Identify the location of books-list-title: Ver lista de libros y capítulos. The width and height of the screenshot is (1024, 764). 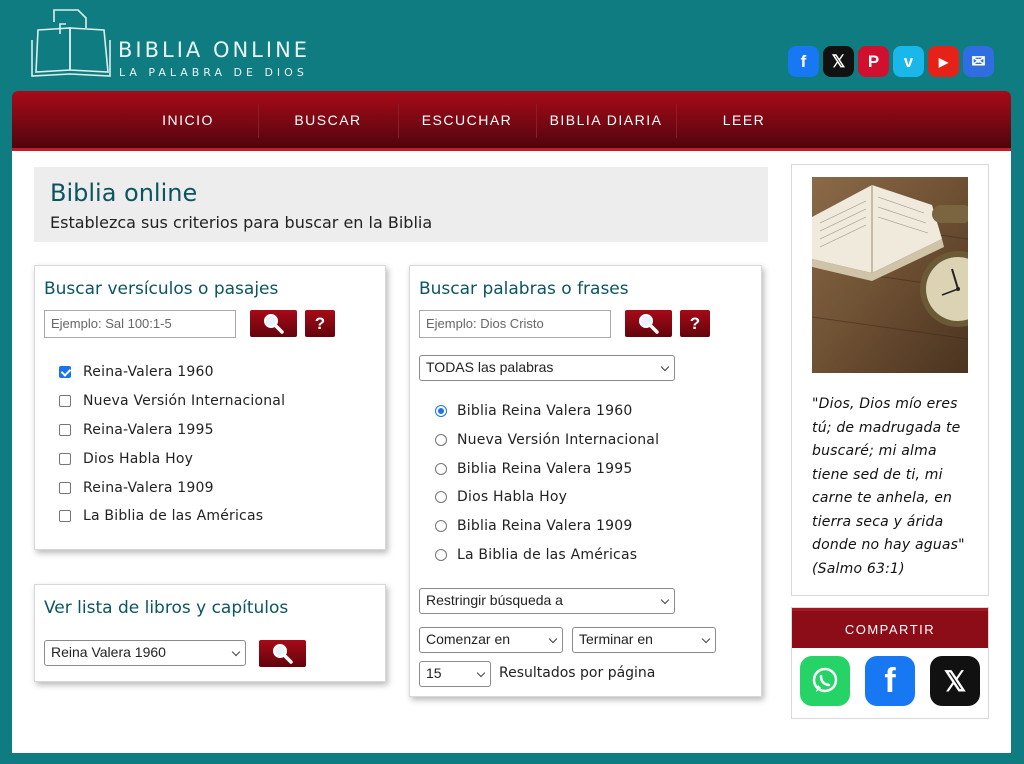
(166, 608).